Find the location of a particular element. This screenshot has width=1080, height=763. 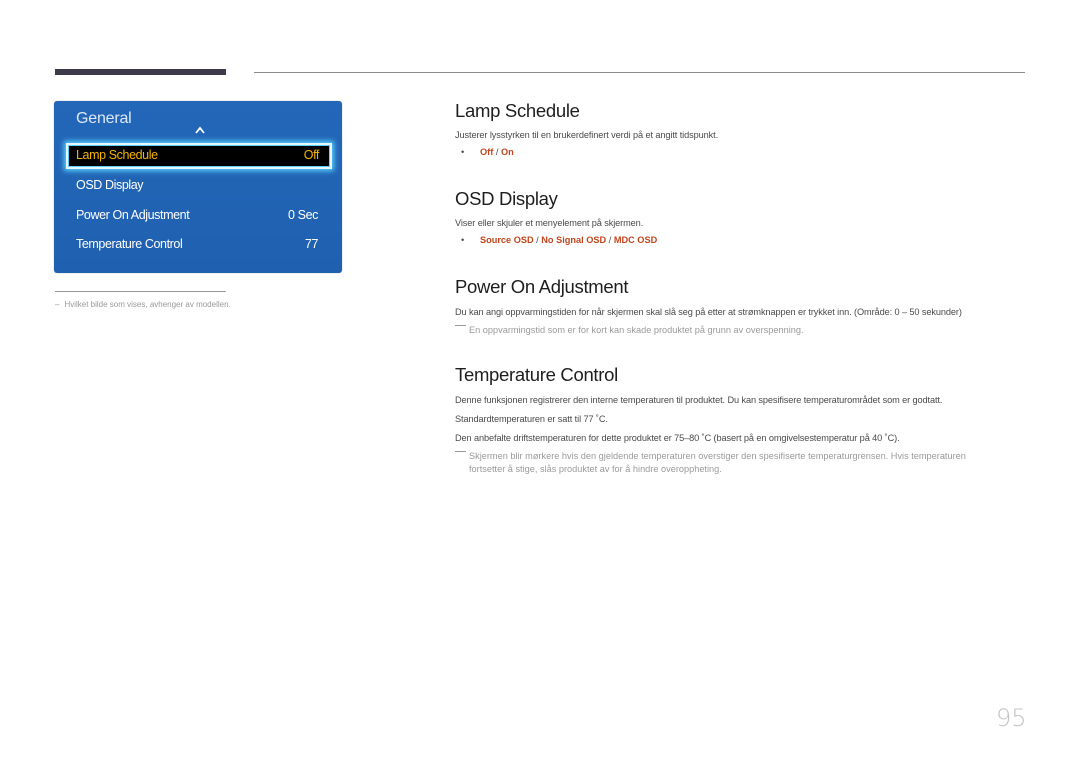

osd-item-osd-display: OSD Display is located at coordinates (198, 186).